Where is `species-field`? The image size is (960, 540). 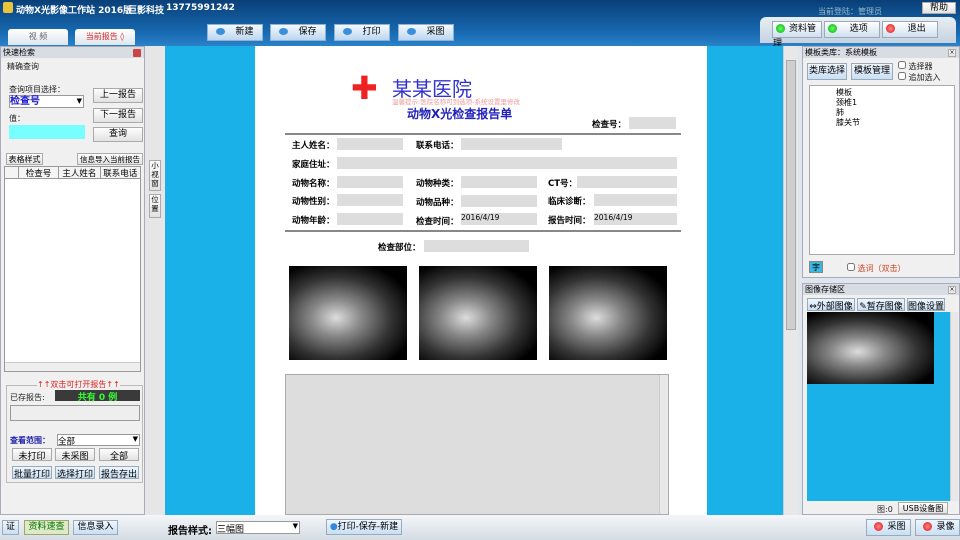
species-field is located at coordinates (499, 182).